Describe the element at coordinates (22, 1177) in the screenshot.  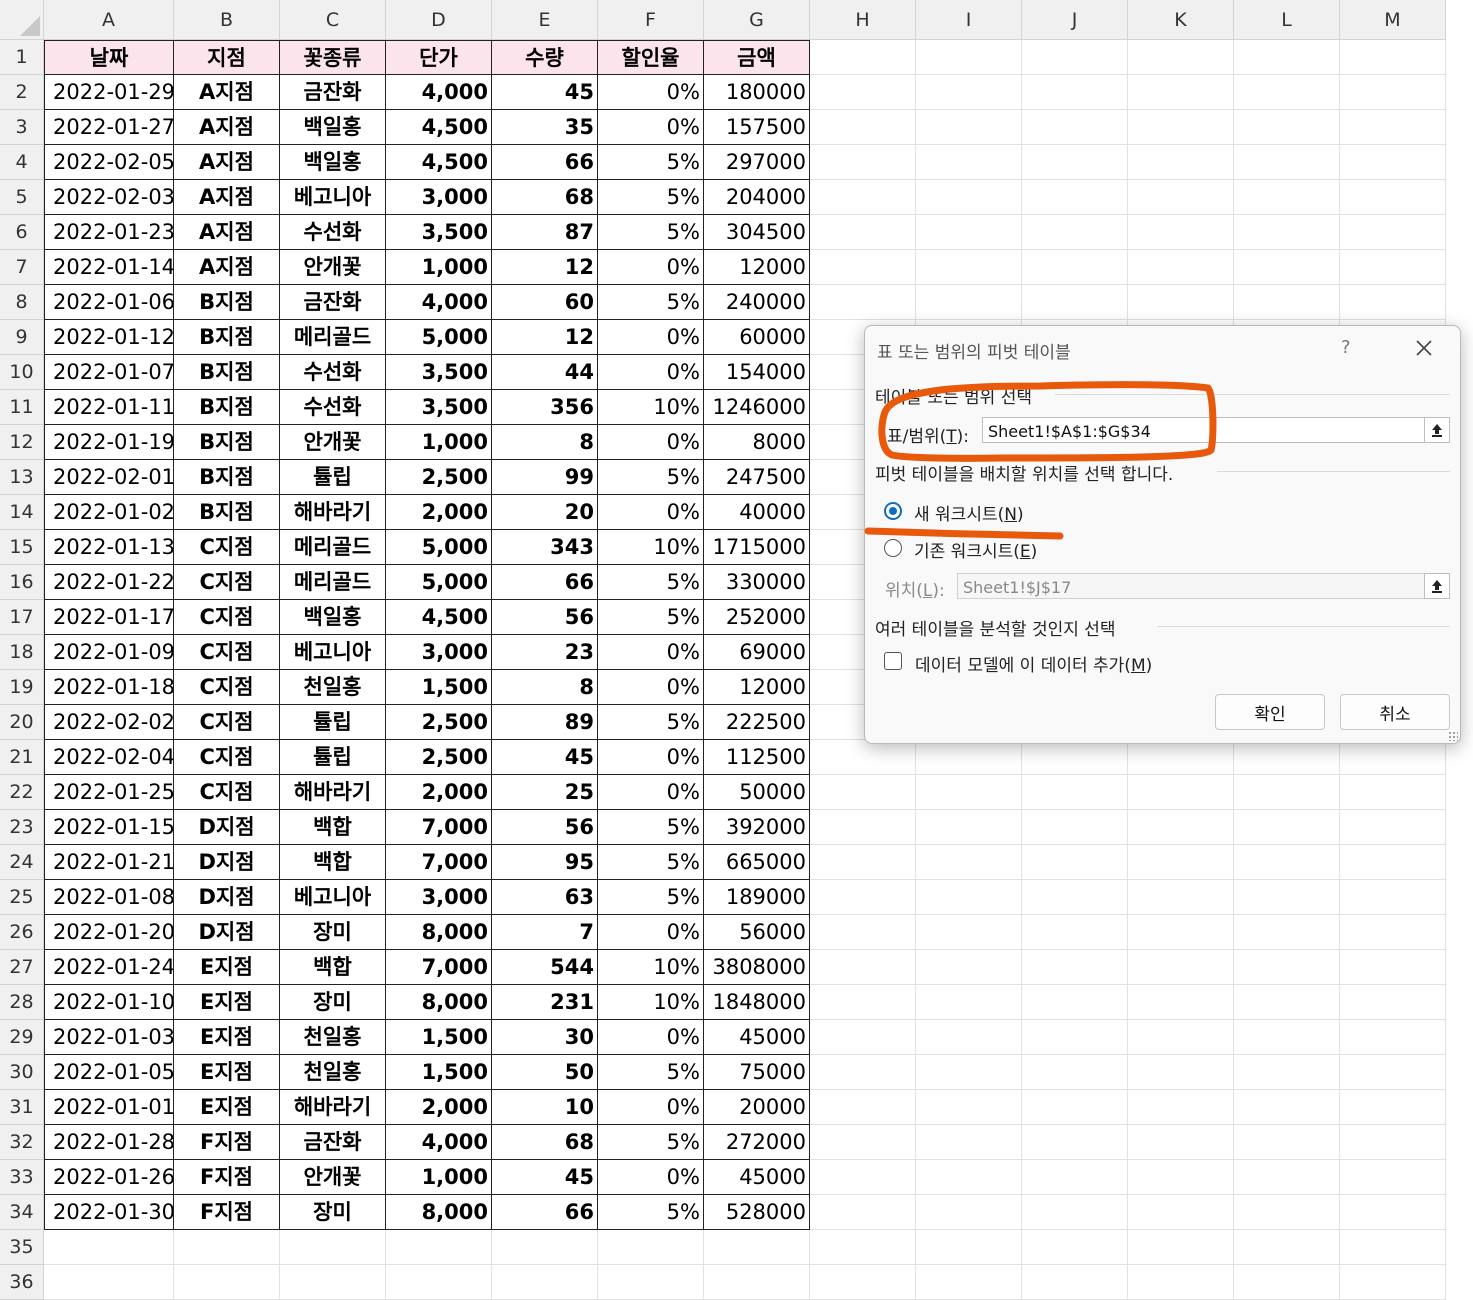
I see `row-header-33: 33` at that location.